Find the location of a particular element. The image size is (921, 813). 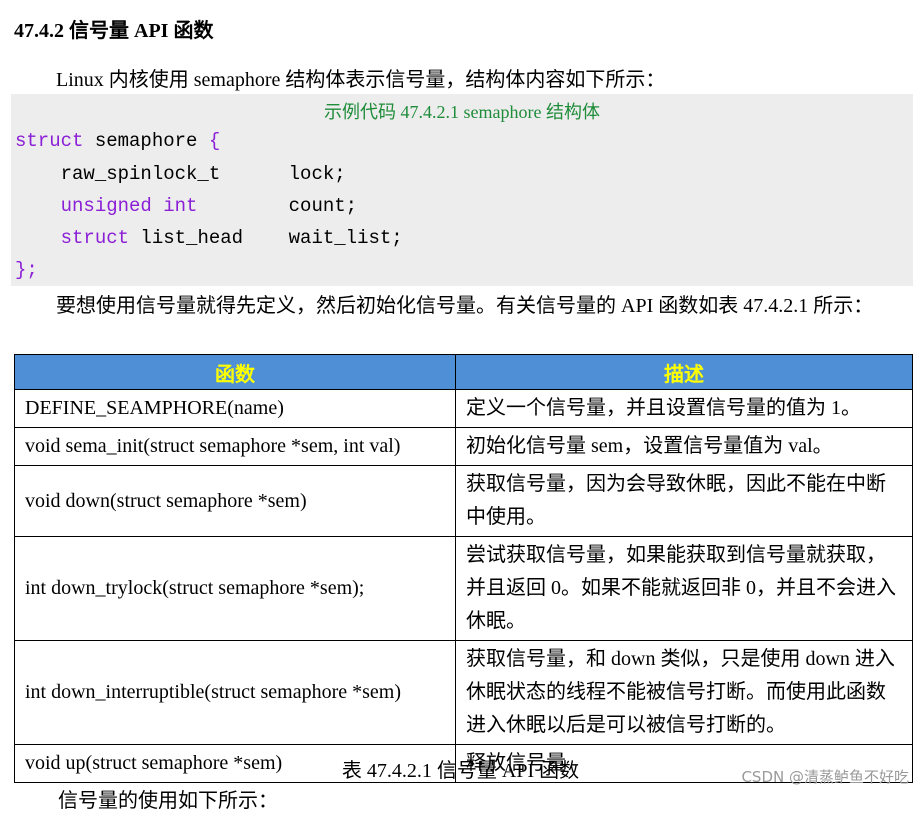

cell-function: int down_trylock(struct semaphore *sem); is located at coordinates (235, 588).